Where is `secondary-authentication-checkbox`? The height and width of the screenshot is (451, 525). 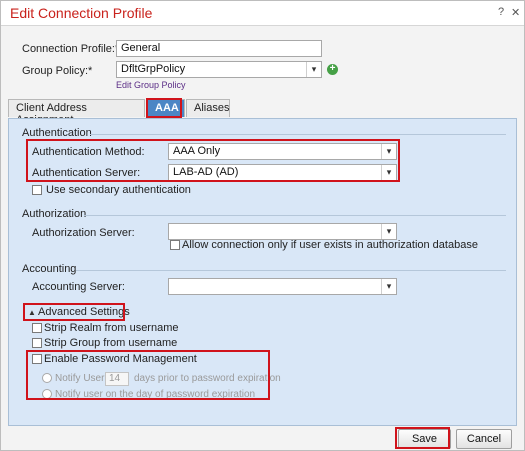 secondary-authentication-checkbox is located at coordinates (37, 190).